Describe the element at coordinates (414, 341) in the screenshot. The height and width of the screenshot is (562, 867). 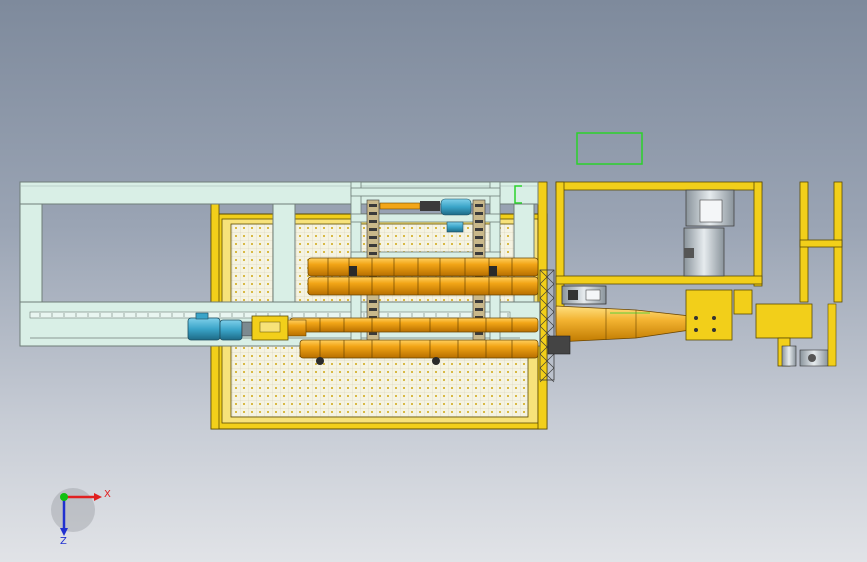
I see `roller-lower` at that location.